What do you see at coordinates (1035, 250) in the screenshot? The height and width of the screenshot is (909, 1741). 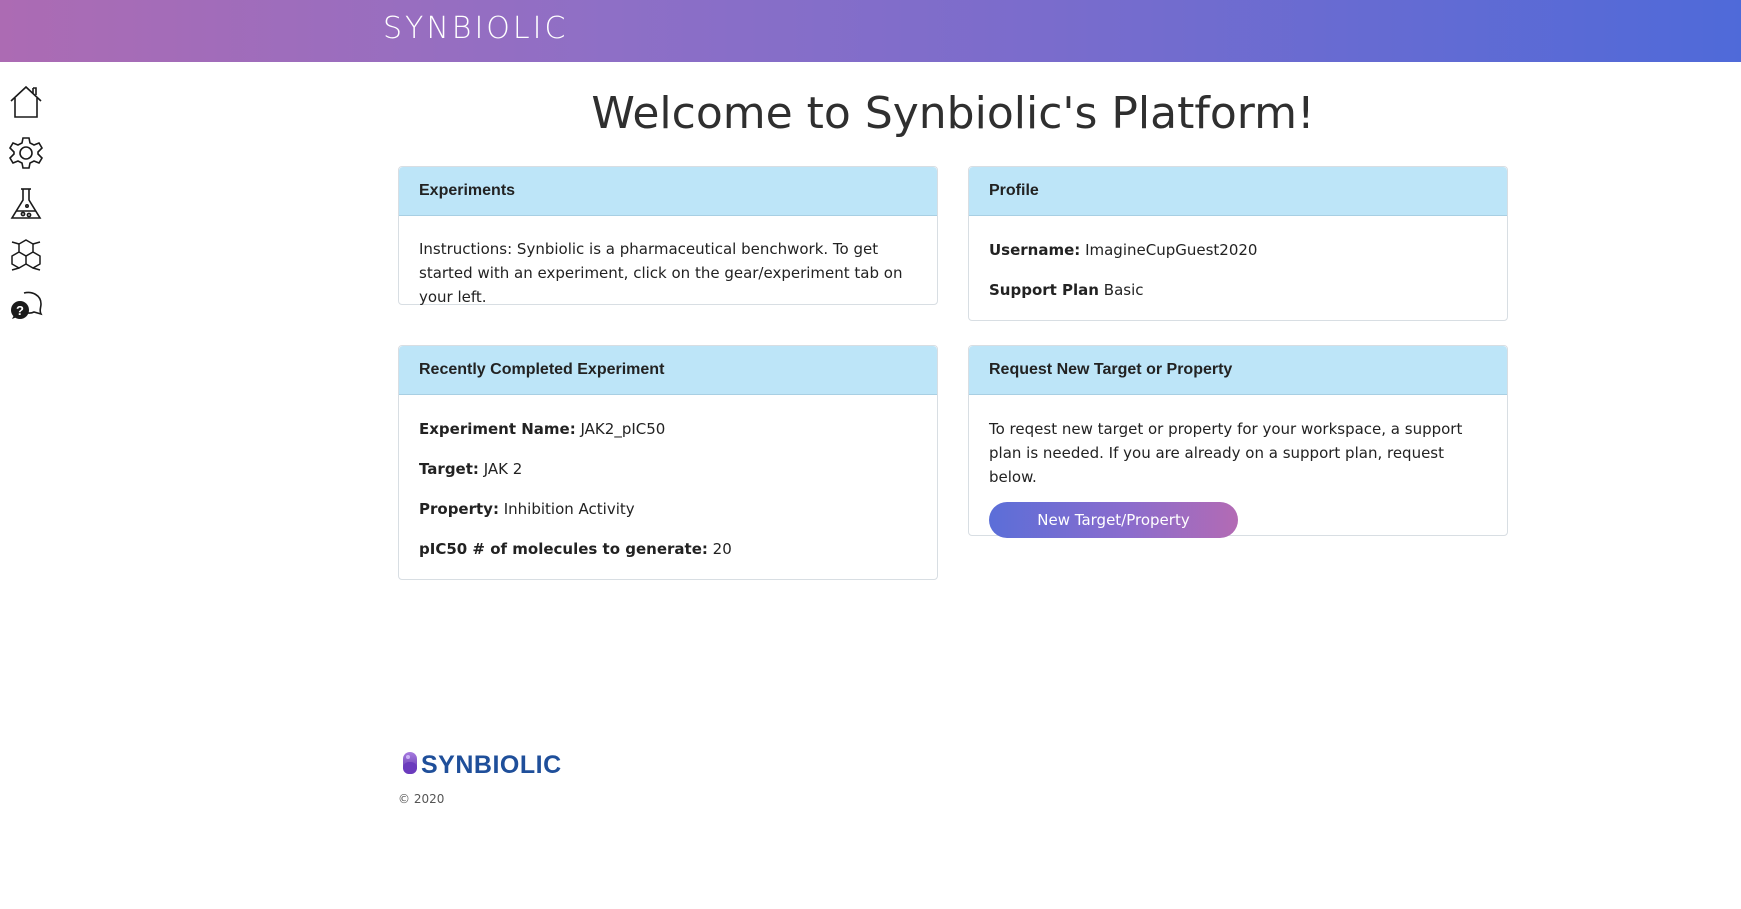 I see `username-label: Username:` at bounding box center [1035, 250].